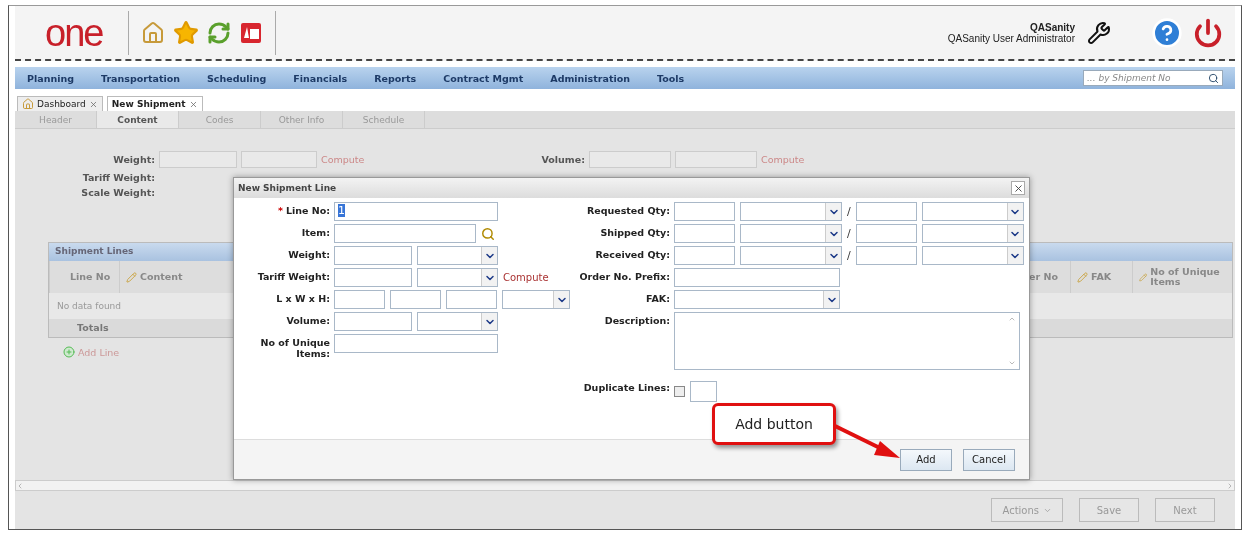 This screenshot has height=546, width=1252. What do you see at coordinates (89, 306) in the screenshot?
I see `empty-message: No data found` at bounding box center [89, 306].